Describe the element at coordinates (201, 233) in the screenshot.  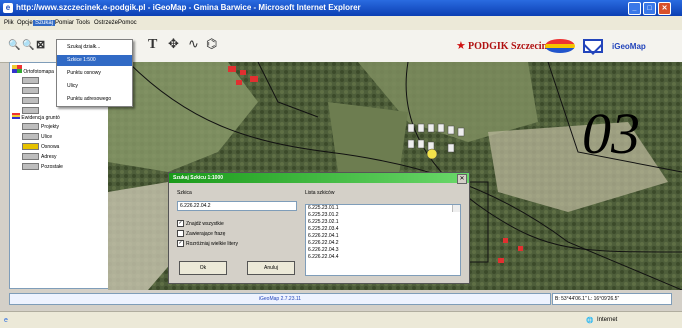
I see `checkbox-contains-phrase: Zawierające frazę` at that location.